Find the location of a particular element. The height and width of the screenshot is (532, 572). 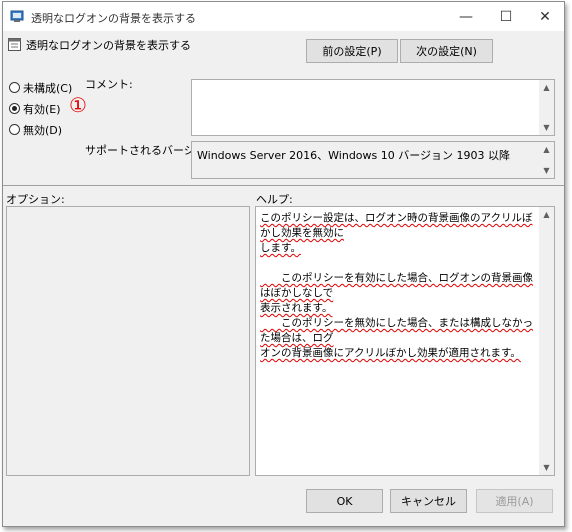

help-line: このポリシー設定は、ログオン時の背景画像のアクリルぼかし効果を無効に is located at coordinates (396, 225).